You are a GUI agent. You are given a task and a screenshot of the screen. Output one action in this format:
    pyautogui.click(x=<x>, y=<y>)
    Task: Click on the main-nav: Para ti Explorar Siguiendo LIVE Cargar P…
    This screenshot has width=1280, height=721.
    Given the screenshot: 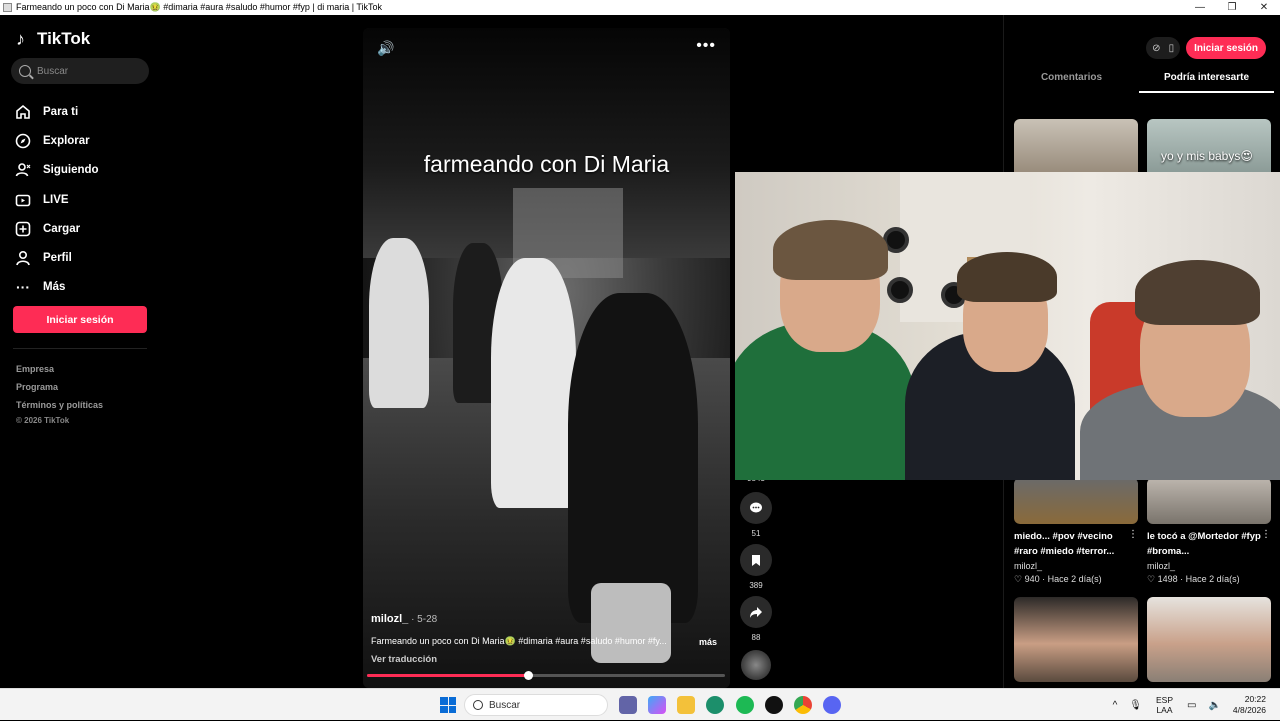 What is the action you would take?
    pyautogui.click(x=57, y=199)
    